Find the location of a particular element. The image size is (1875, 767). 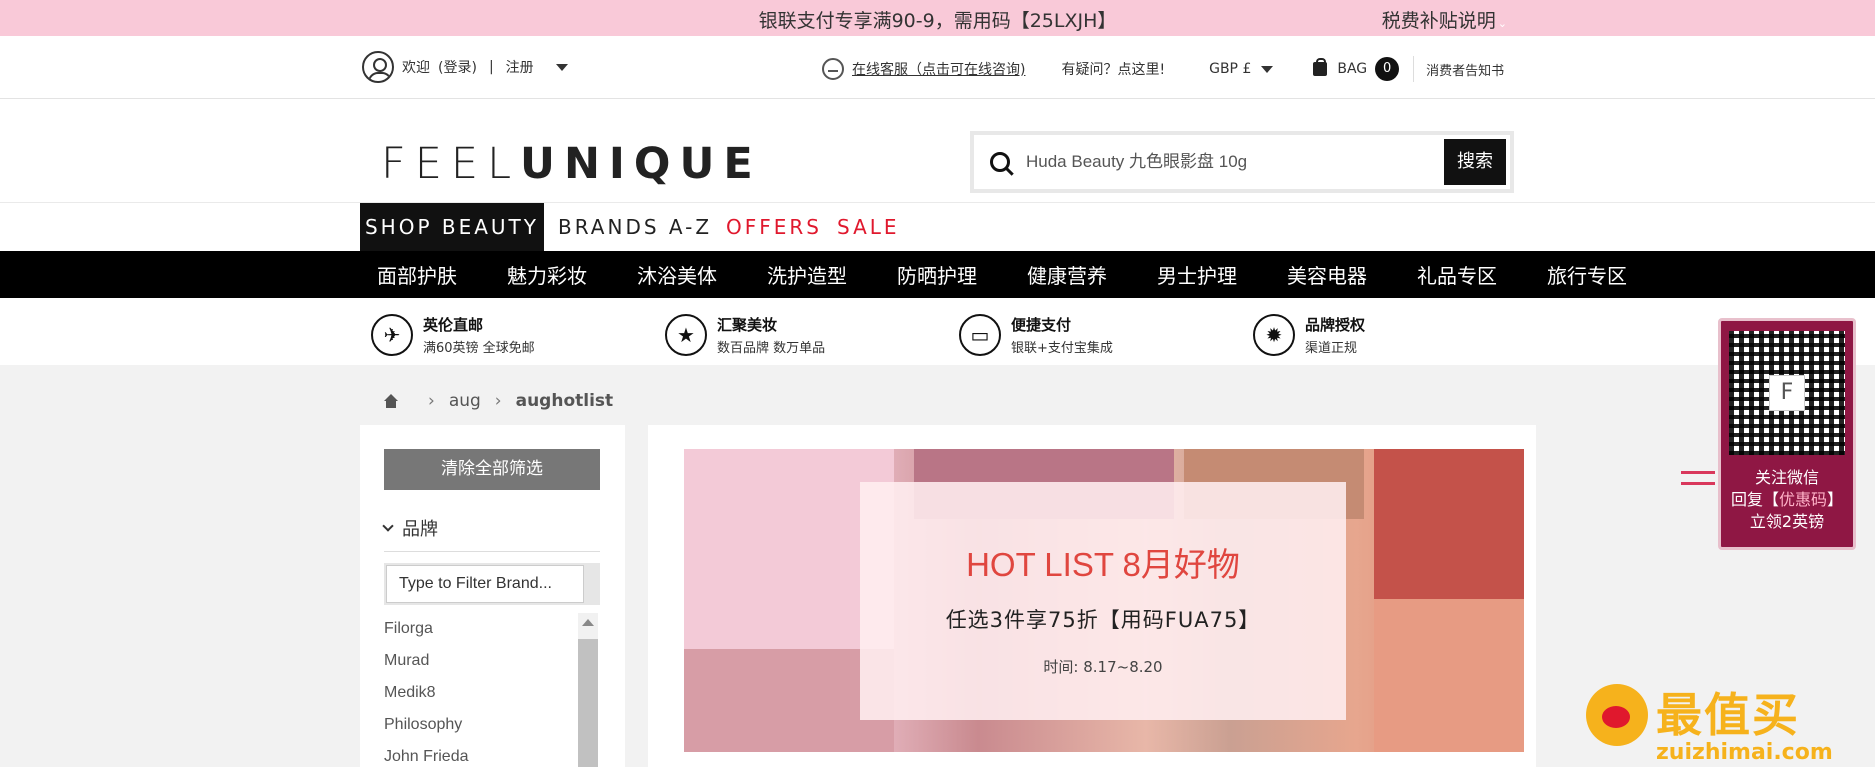

badge-icon: ✹ is located at coordinates (1274, 335).